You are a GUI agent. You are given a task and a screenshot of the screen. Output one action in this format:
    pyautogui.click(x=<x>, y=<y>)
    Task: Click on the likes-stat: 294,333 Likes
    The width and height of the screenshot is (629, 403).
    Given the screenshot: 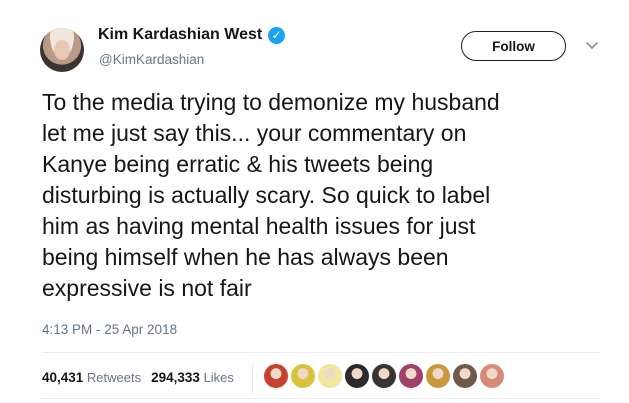 What is the action you would take?
    pyautogui.click(x=192, y=377)
    